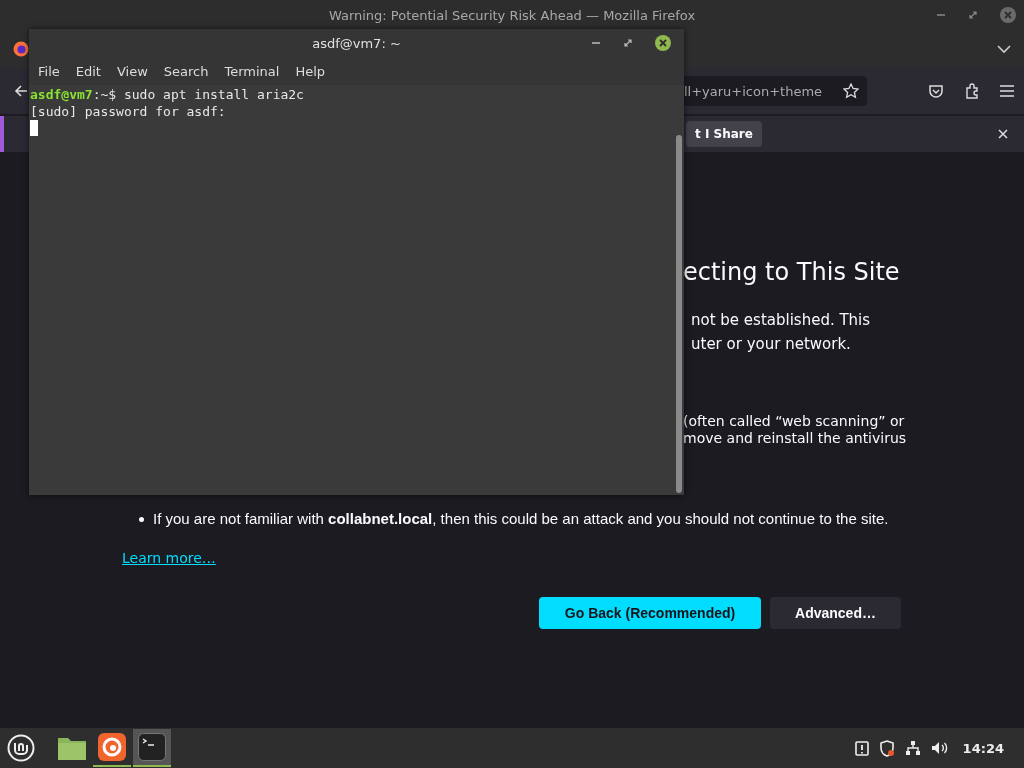  What do you see at coordinates (132, 71) in the screenshot?
I see `menu-item: View` at bounding box center [132, 71].